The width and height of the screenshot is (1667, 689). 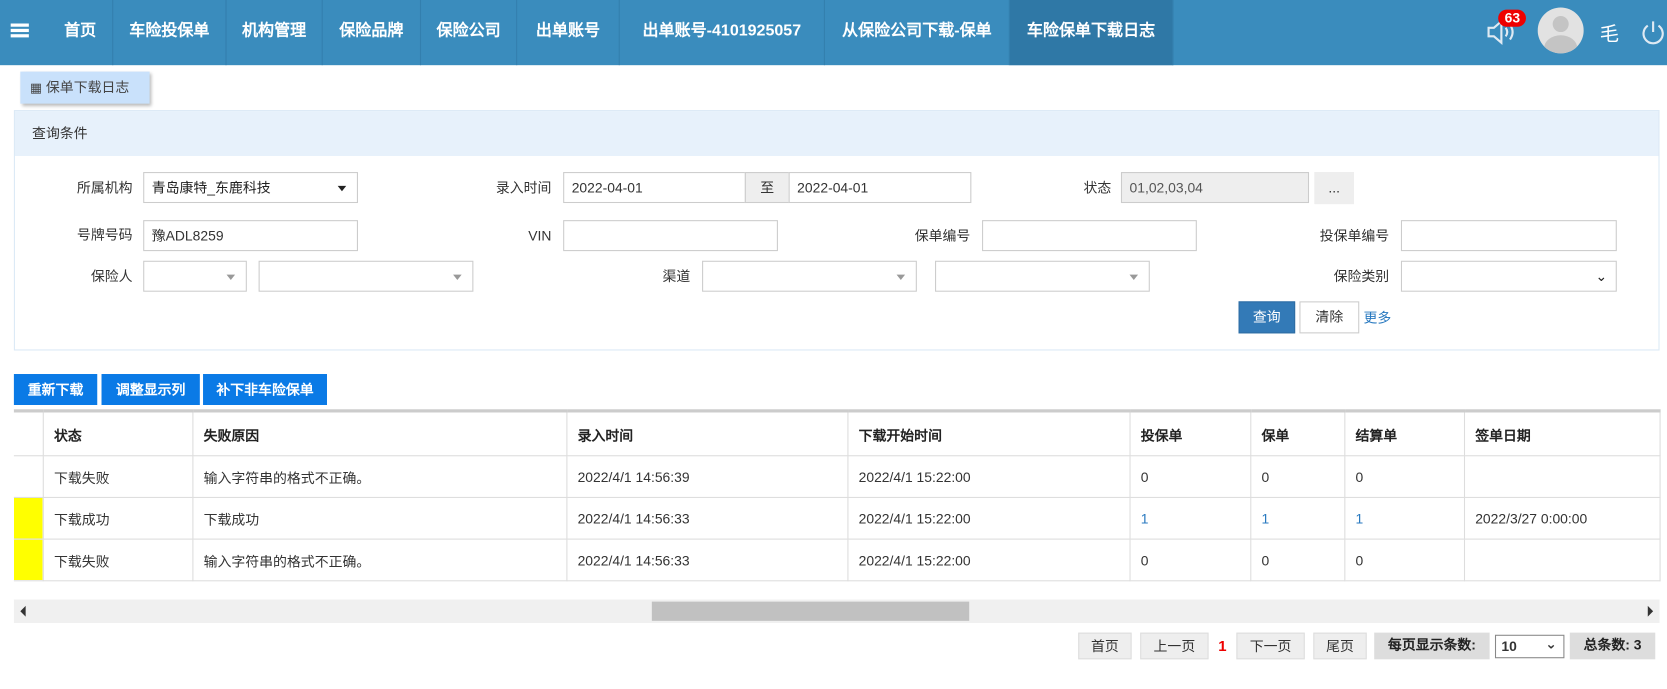 I want to click on nav-account-detail: 出单账号-4101925057, so click(x=722, y=33).